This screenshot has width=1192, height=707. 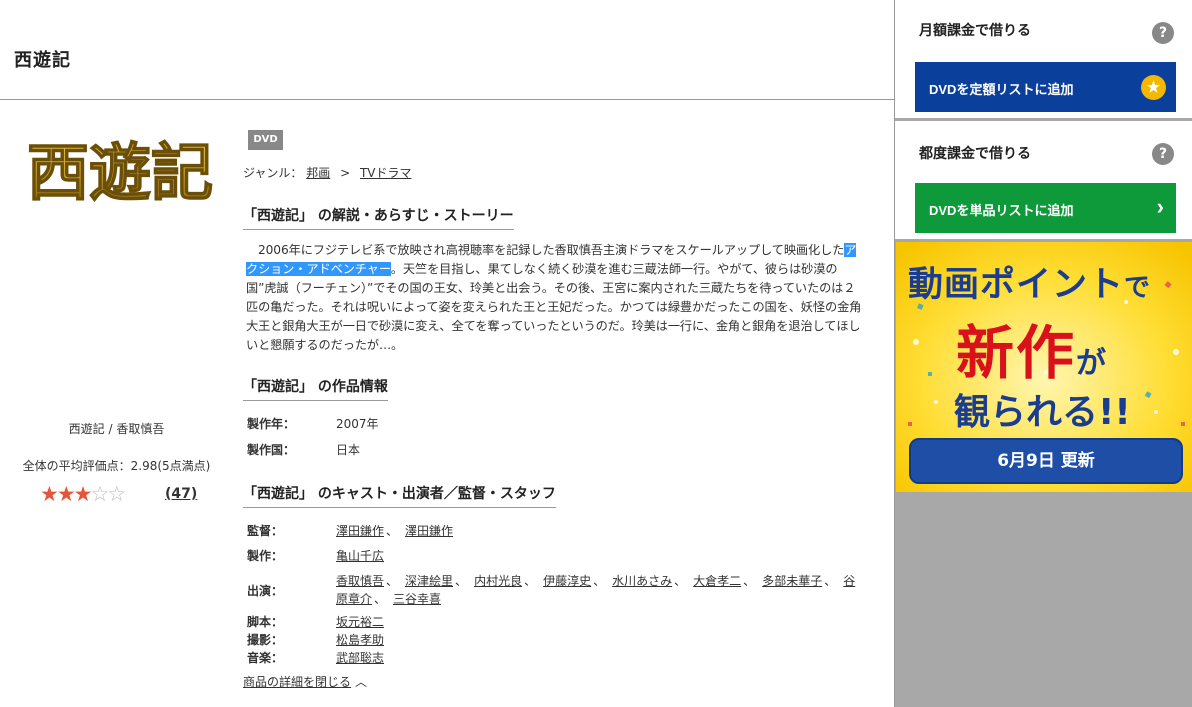 What do you see at coordinates (265, 591) in the screenshot?
I see `cast-label: 出演：` at bounding box center [265, 591].